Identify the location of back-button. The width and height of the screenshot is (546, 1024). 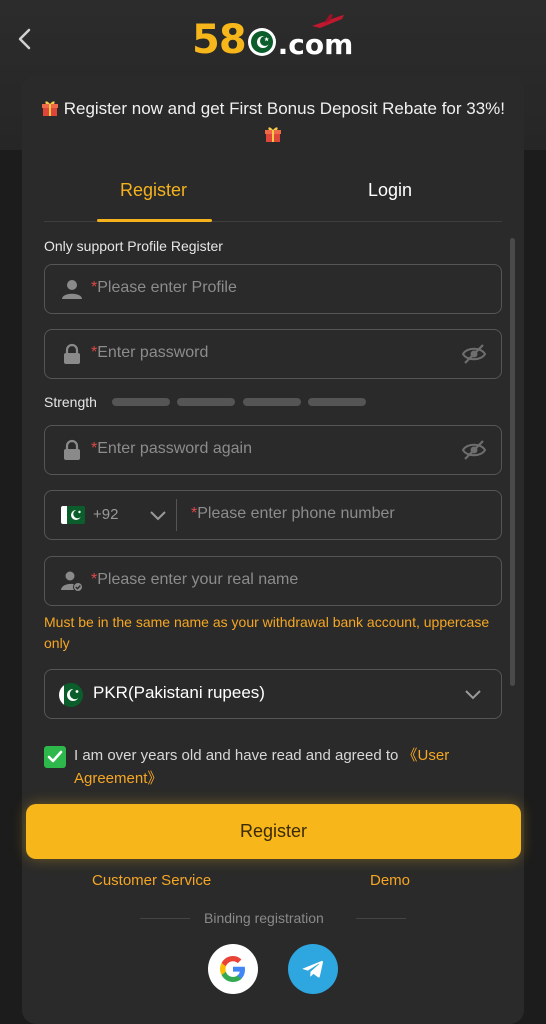
(25, 39).